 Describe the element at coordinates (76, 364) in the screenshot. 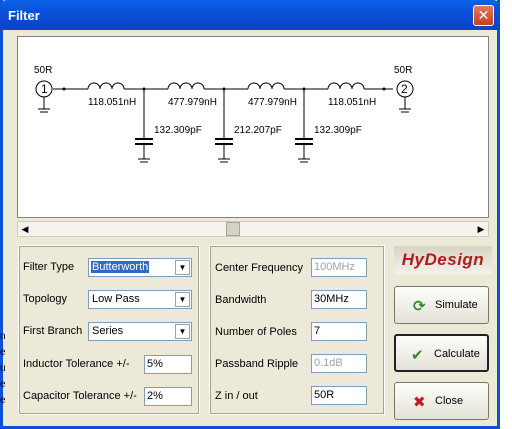

I see `inductor-tolerance-label: Inductor Tolerance +/-` at that location.